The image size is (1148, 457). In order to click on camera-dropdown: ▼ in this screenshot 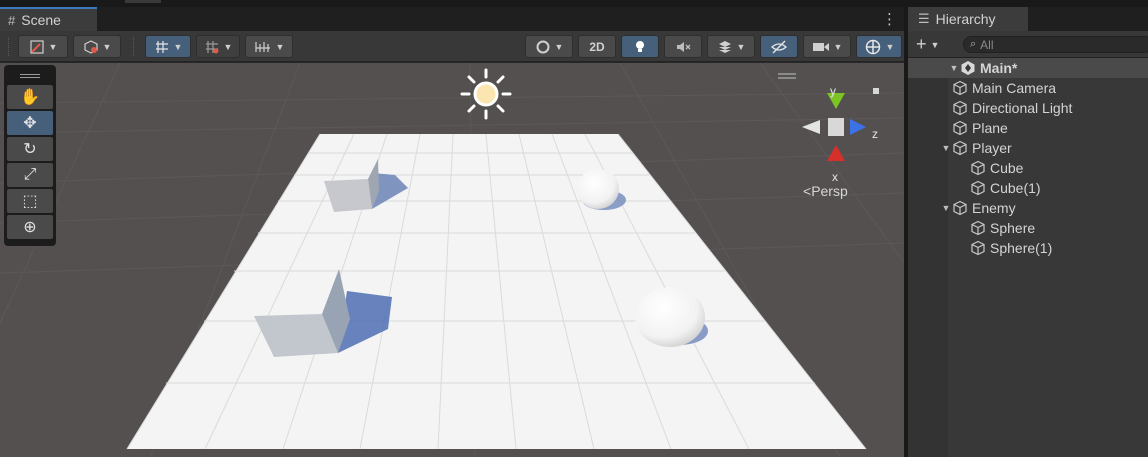, I will do `click(827, 46)`.